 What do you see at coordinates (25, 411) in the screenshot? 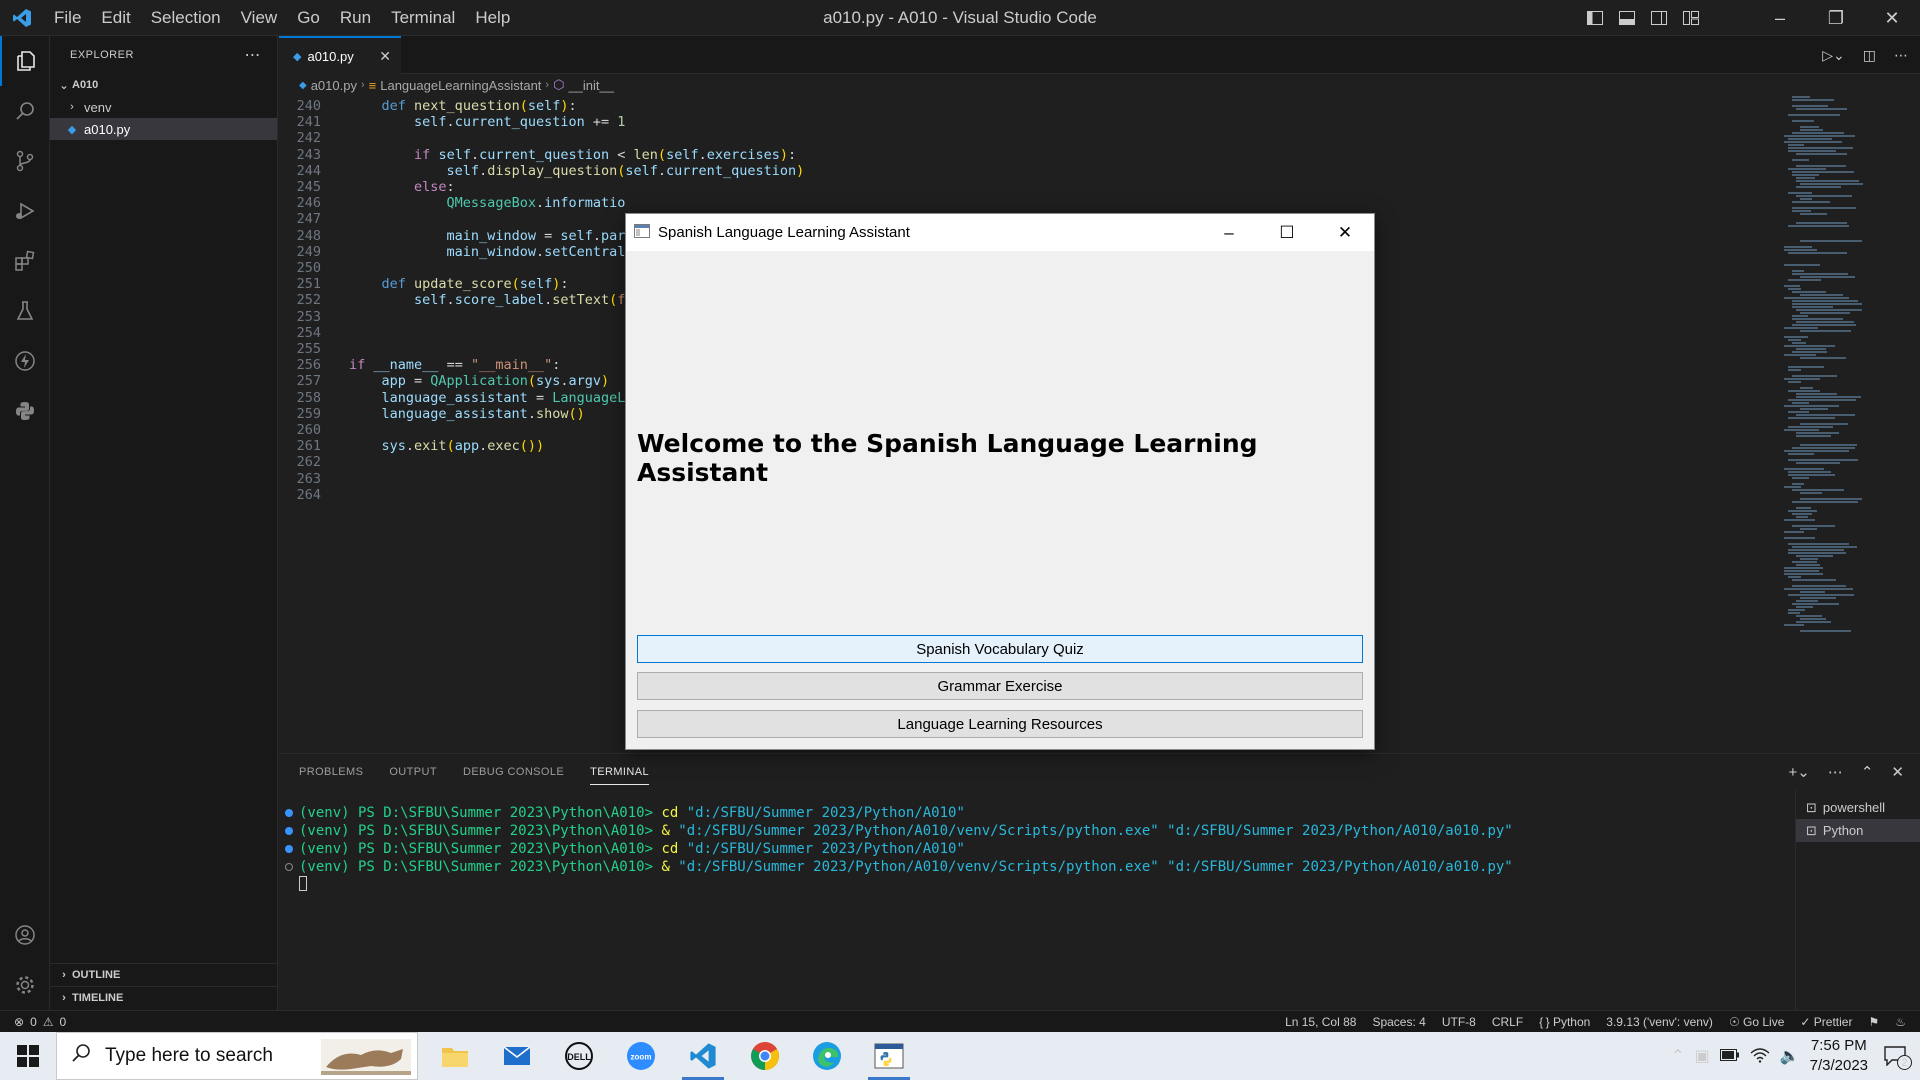
I see `python-icon` at bounding box center [25, 411].